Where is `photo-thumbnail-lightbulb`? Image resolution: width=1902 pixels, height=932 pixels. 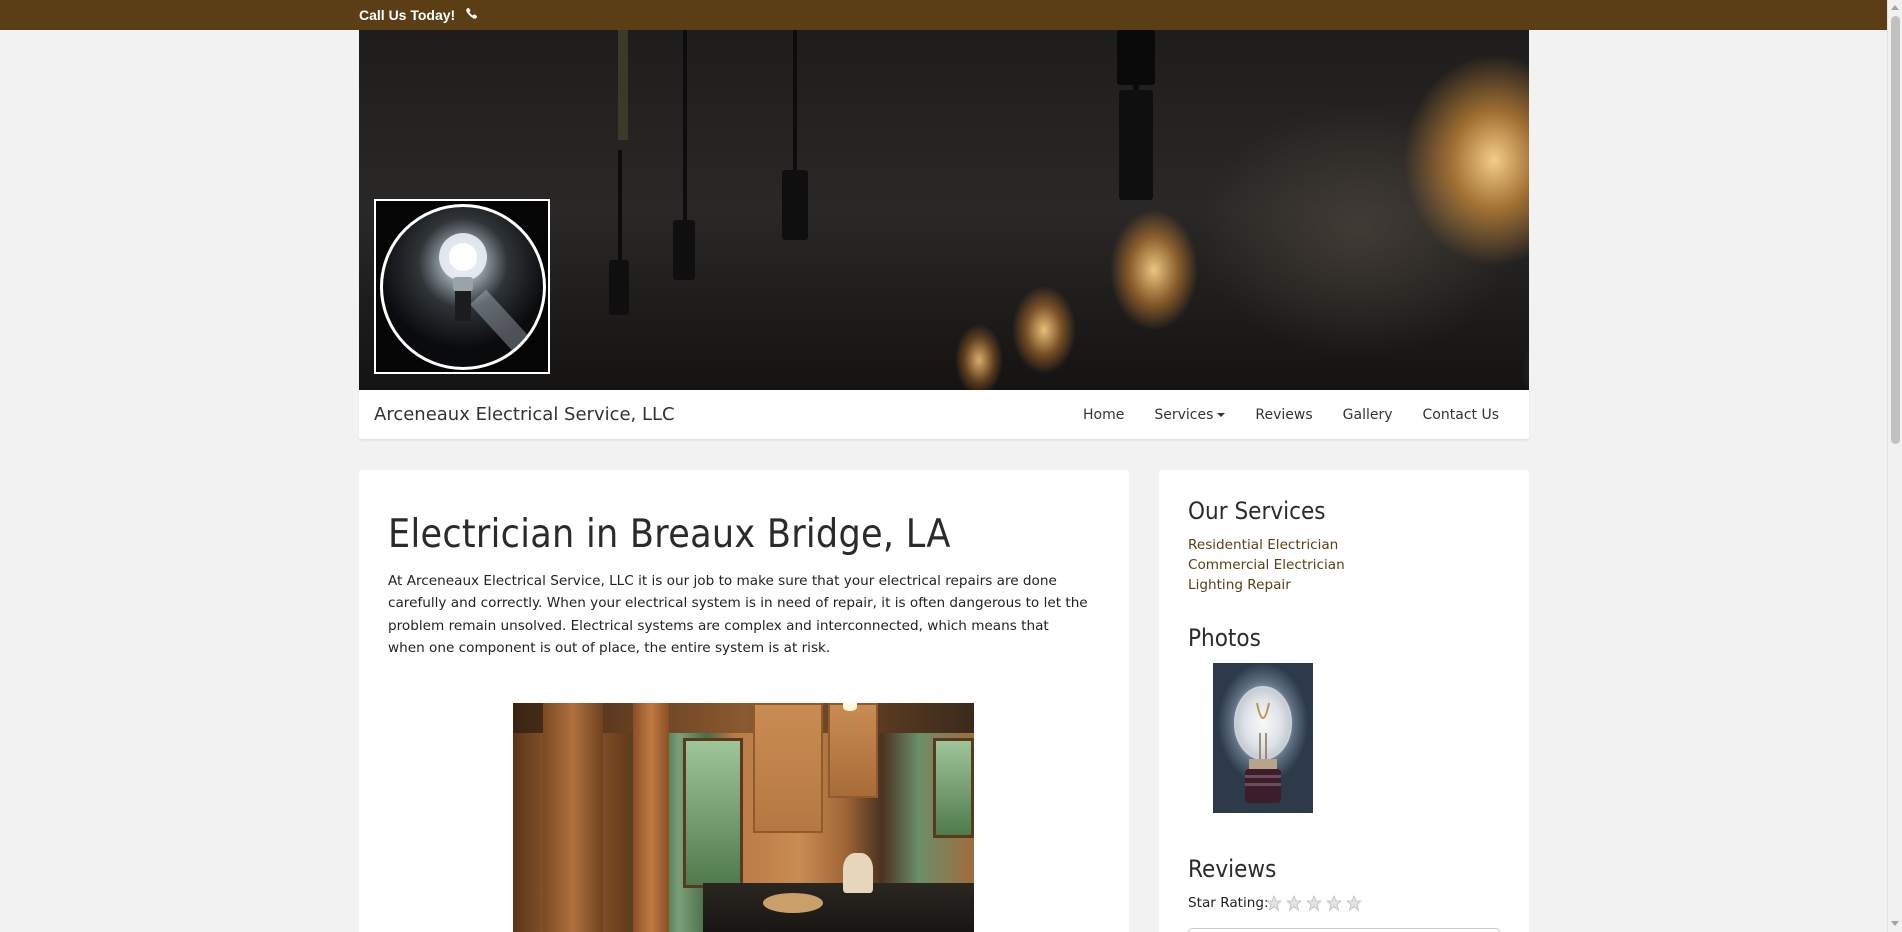
photo-thumbnail-lightbulb is located at coordinates (1263, 738).